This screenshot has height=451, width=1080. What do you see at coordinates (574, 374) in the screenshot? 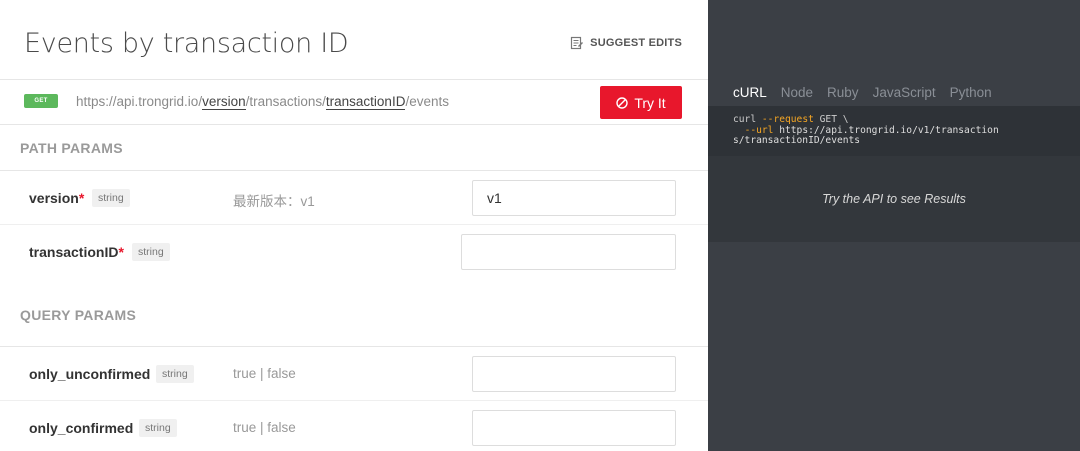
I see `only-unconfirmed-input` at bounding box center [574, 374].